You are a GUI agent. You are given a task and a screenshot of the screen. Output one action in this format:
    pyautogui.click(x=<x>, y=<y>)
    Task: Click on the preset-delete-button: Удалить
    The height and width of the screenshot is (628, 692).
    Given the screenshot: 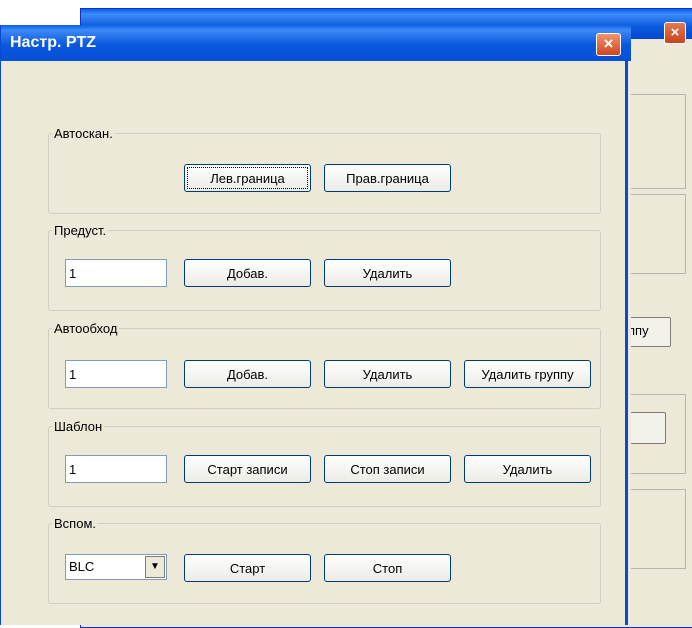 What is the action you would take?
    pyautogui.click(x=387, y=273)
    